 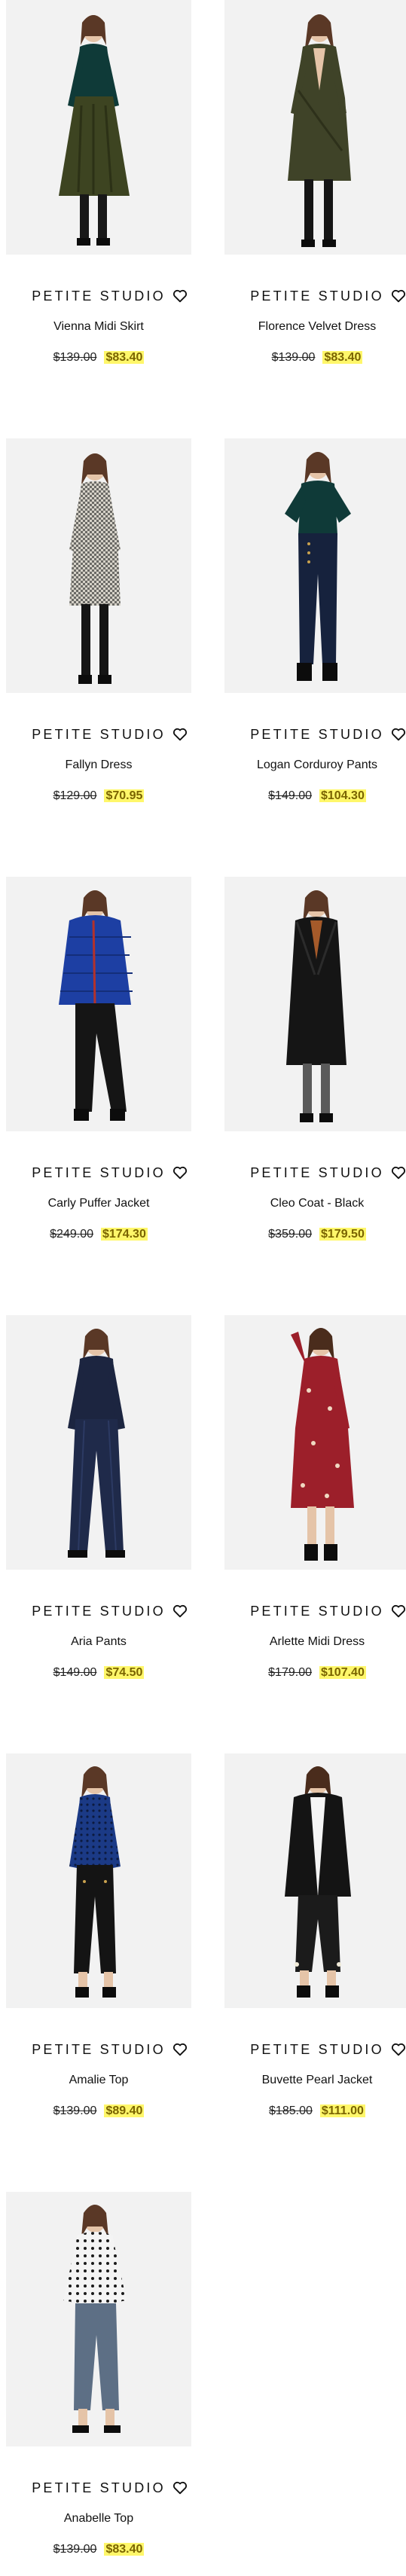 I want to click on product-card: PETITE STUDIO Aria Pants $149.00 $74.50, so click(x=98, y=1526).